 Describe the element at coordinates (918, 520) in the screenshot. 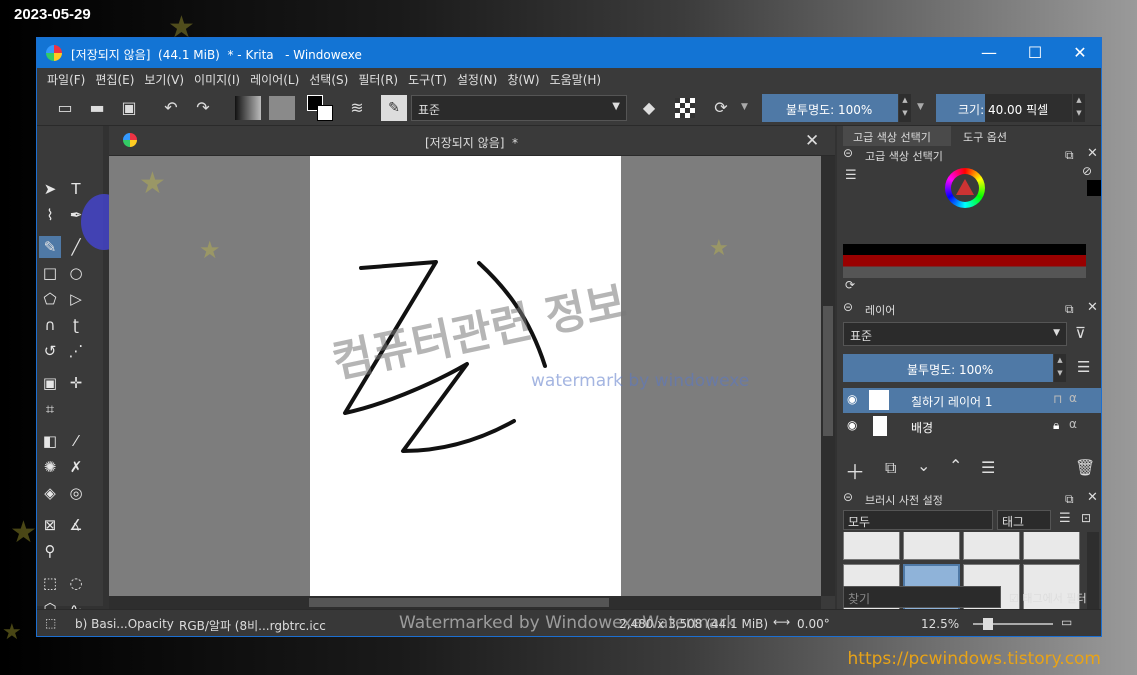

I see `brush-filter-select: 모두` at that location.